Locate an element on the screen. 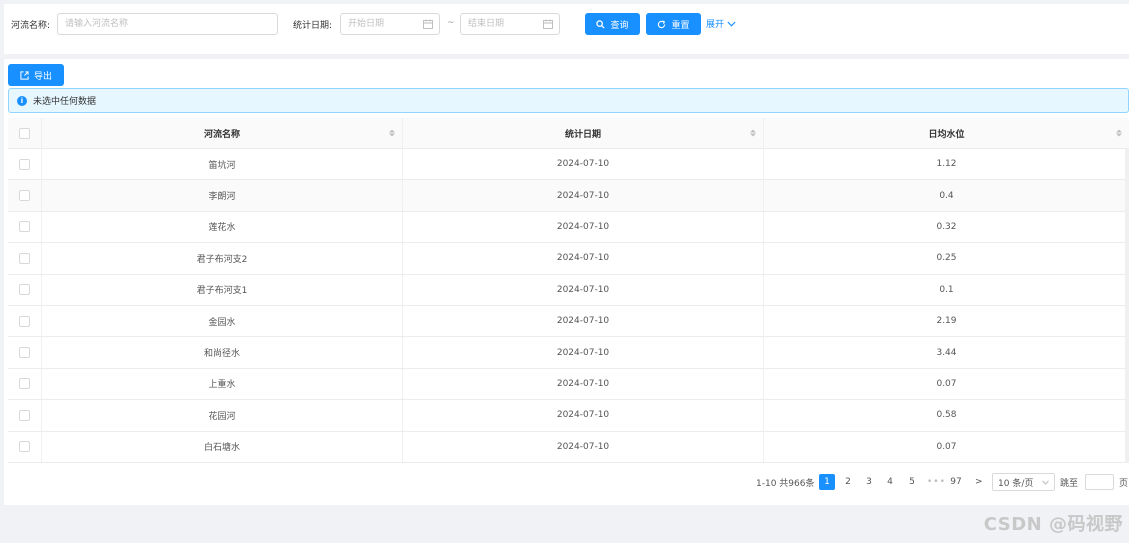 The width and height of the screenshot is (1129, 543). page-unit-label: 页 is located at coordinates (1124, 483).